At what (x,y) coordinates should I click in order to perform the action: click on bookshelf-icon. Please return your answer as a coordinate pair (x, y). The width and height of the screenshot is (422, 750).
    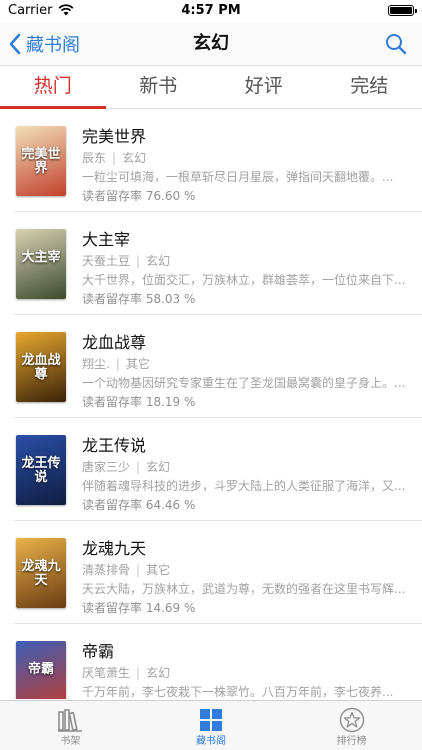
    Looking at the image, I should click on (70, 720).